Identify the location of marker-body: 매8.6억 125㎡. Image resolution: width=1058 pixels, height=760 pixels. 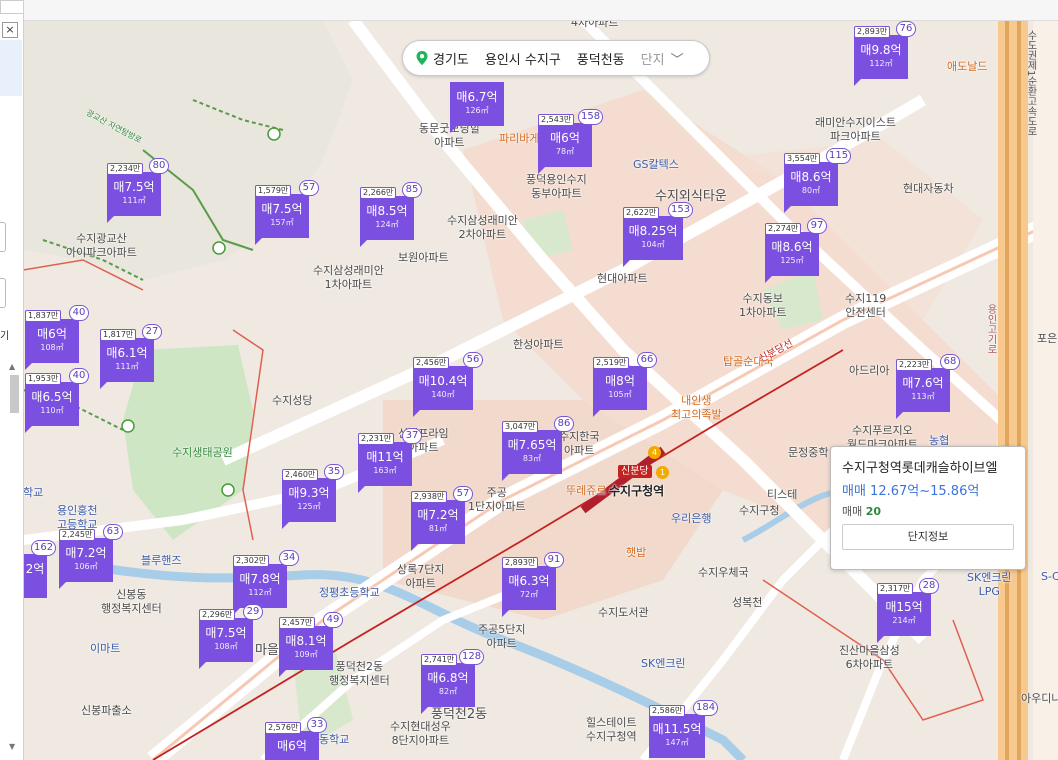
(792, 254).